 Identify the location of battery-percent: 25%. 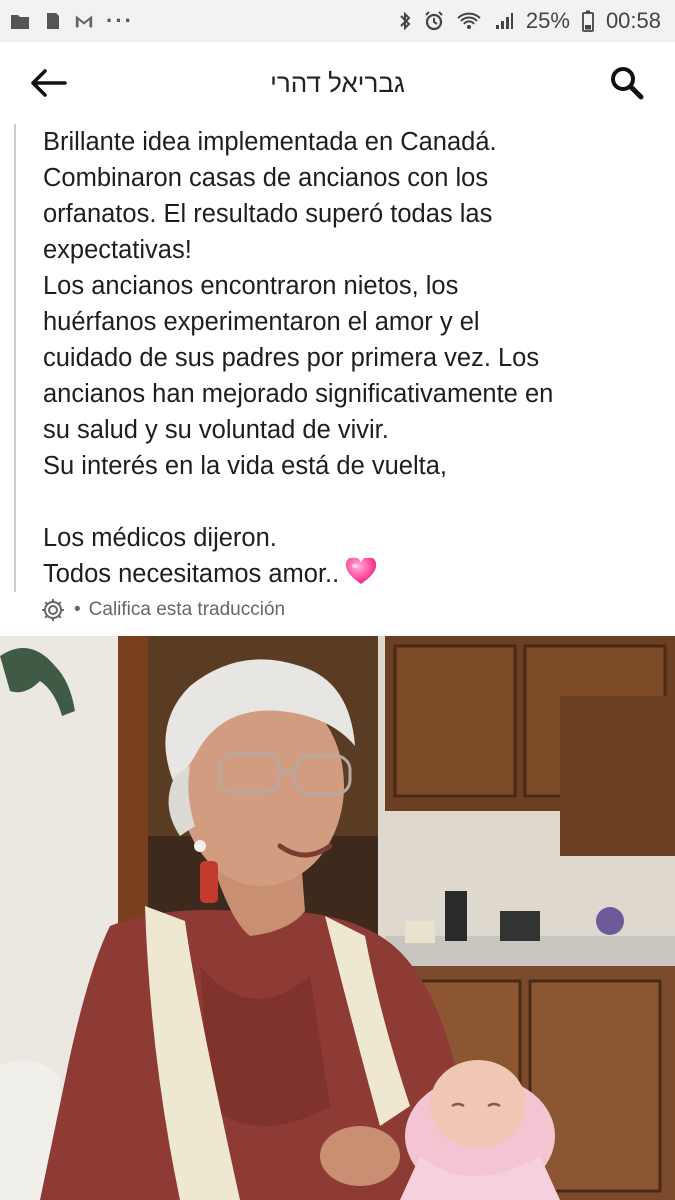
(547, 20).